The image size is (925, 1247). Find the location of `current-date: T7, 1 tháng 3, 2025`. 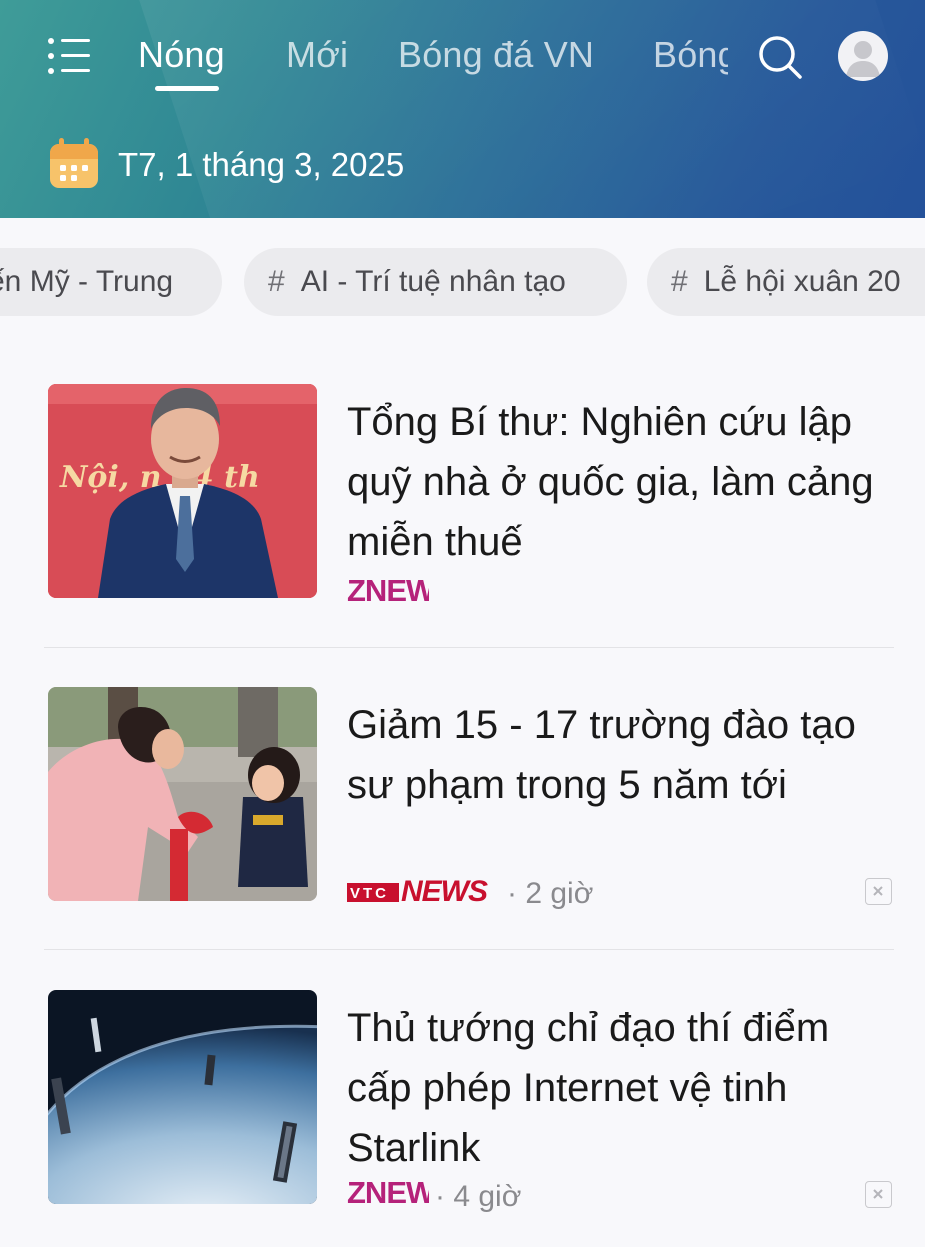

current-date: T7, 1 tháng 3, 2025 is located at coordinates (261, 164).